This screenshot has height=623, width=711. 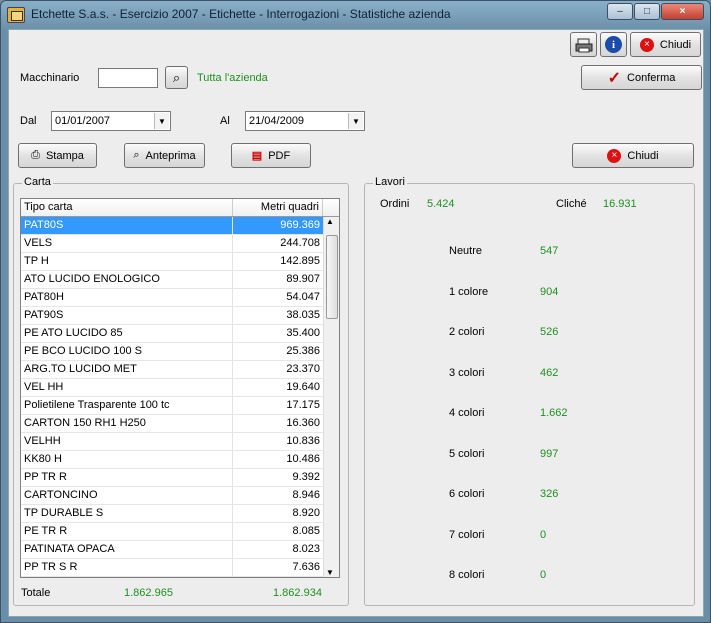 I want to click on confirm-button: ✓ Conferma, so click(x=641, y=77).